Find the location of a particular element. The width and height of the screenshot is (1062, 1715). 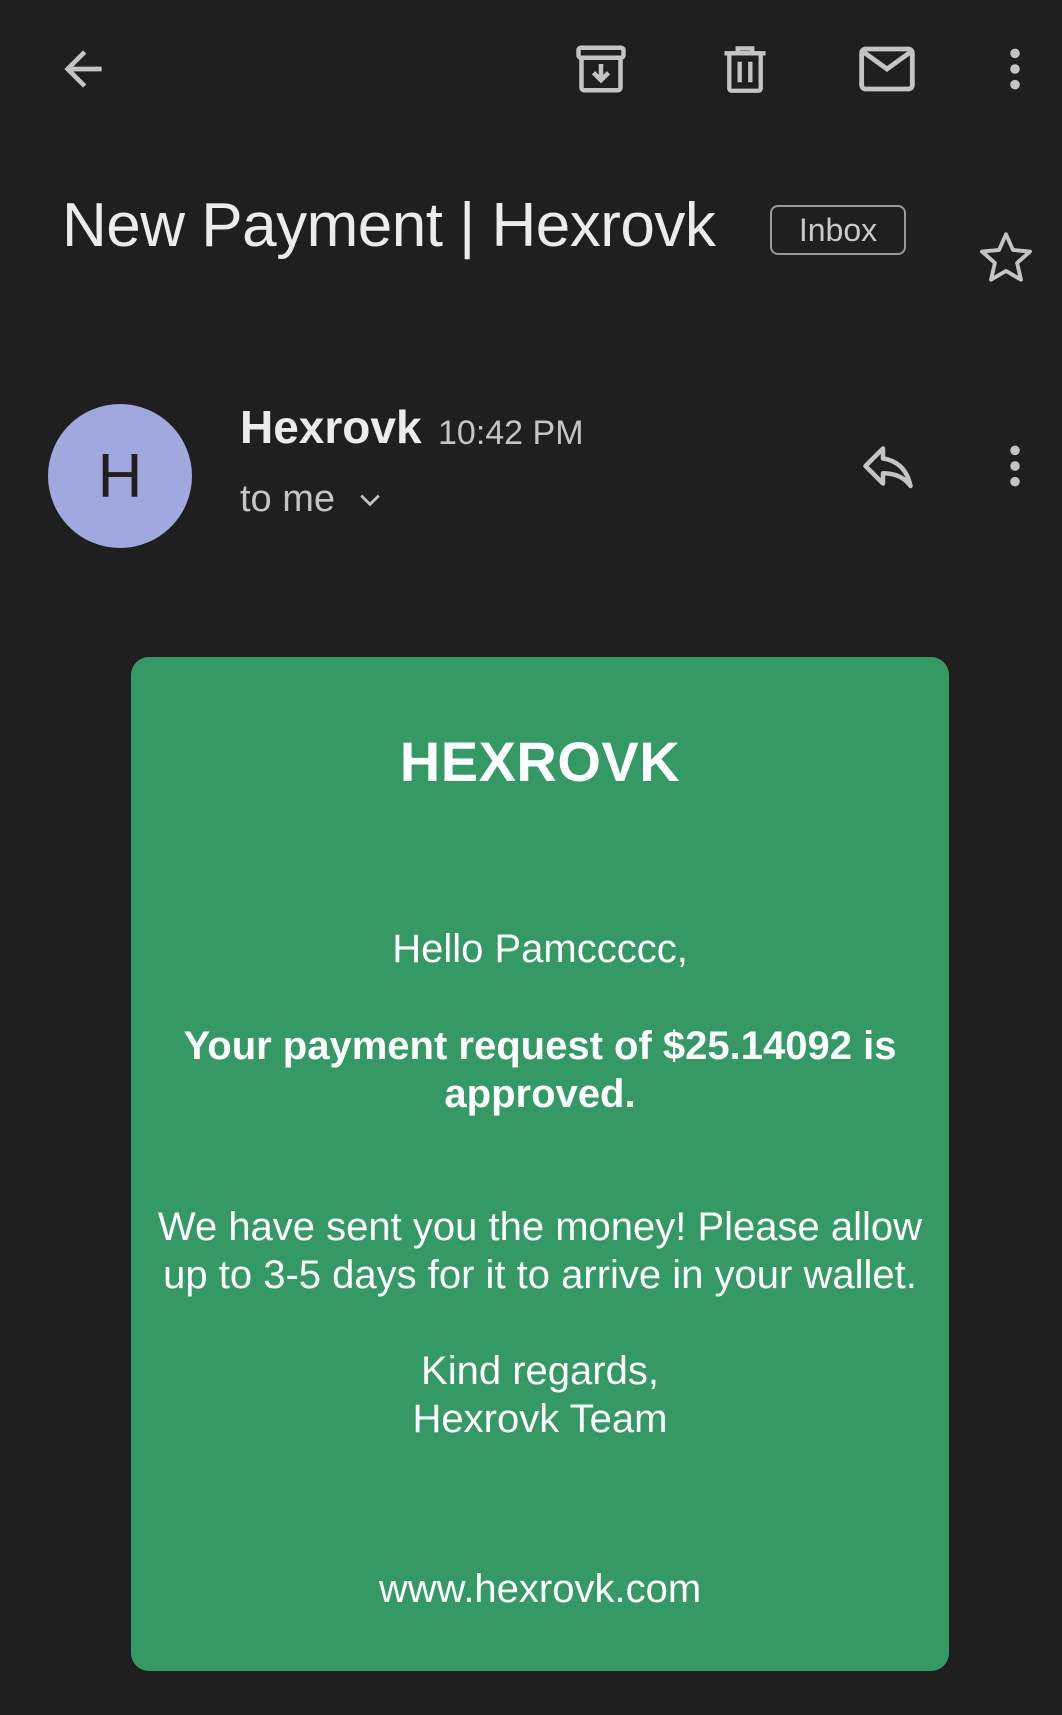

signoff: Kind regards, Hexrovk Team is located at coordinates (540, 1395).